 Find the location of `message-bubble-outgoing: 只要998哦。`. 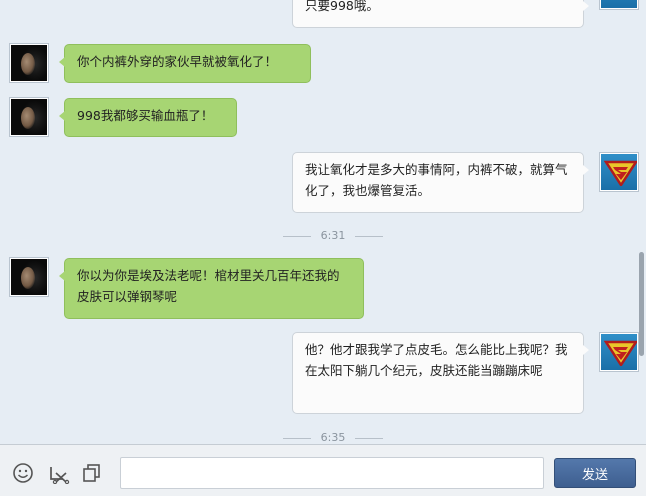

message-bubble-outgoing: 只要998哦。 is located at coordinates (440, 14).